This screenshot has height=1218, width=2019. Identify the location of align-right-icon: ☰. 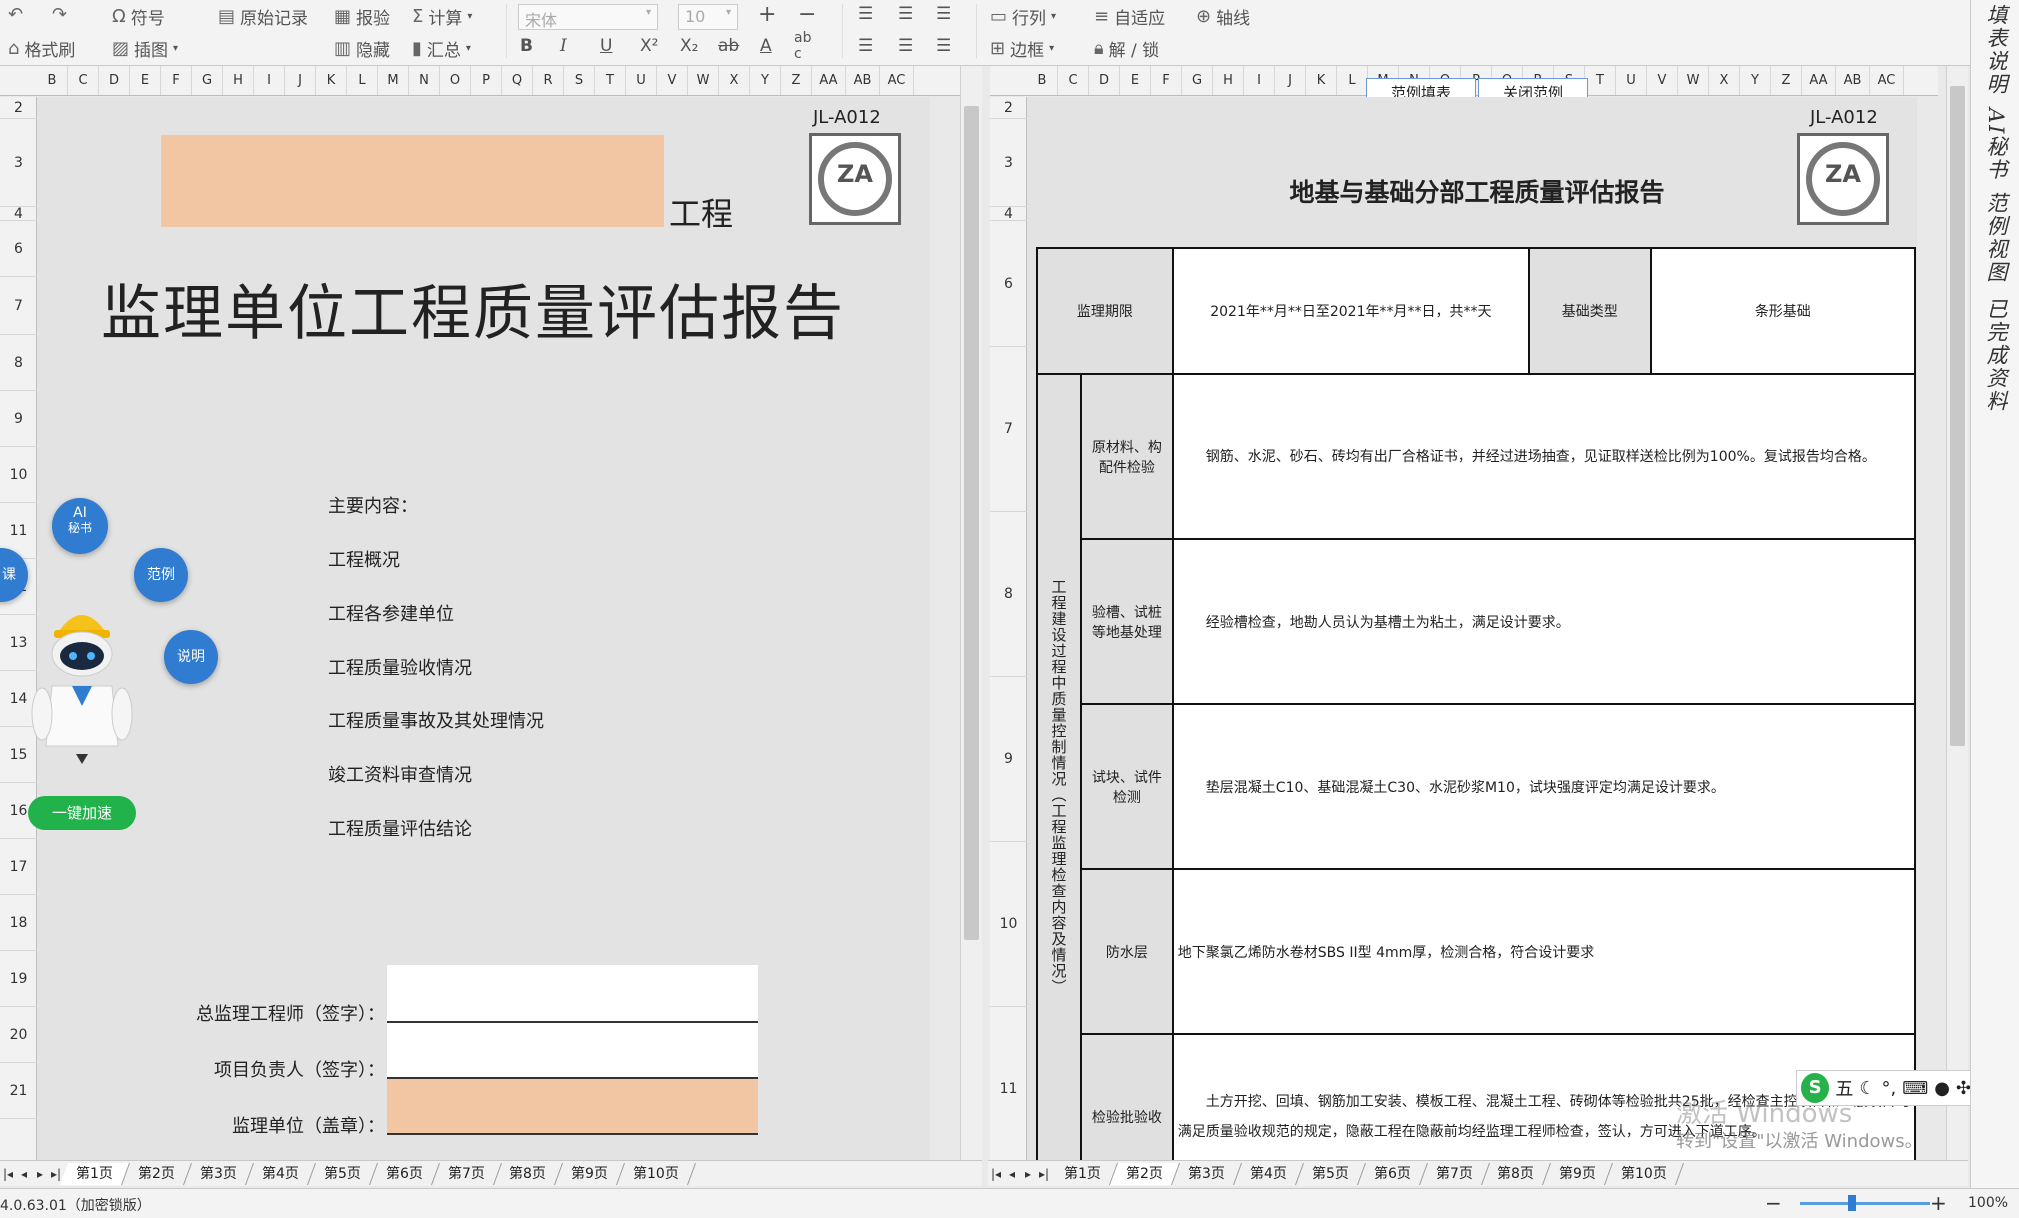
(943, 46).